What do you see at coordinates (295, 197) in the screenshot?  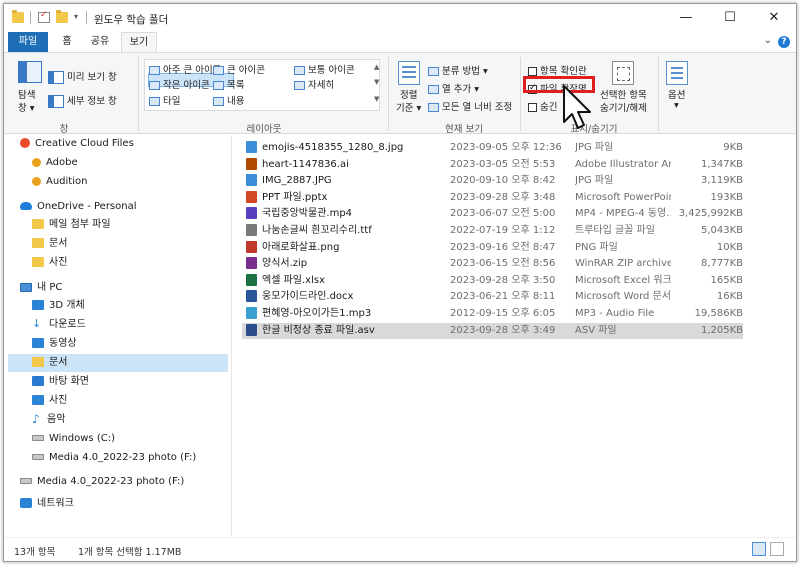 I see `file-name: PPT 파일.pptx` at bounding box center [295, 197].